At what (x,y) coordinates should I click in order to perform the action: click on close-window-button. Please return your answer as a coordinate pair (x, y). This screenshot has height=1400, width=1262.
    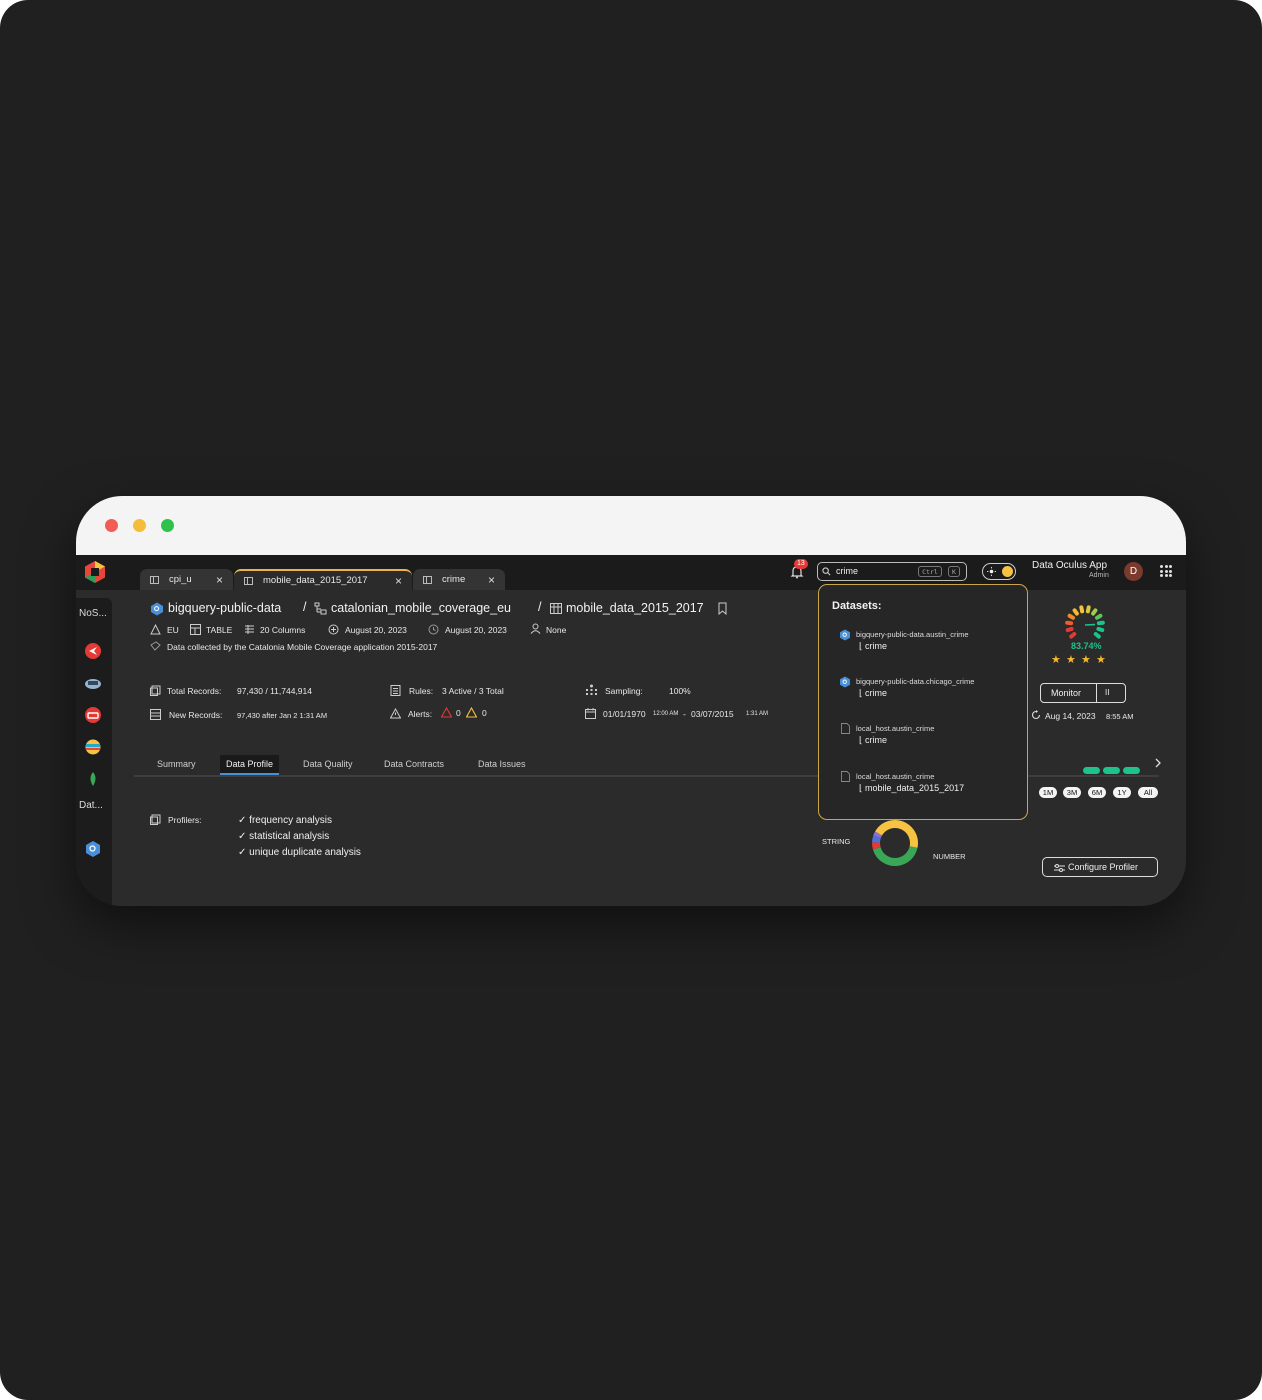
    Looking at the image, I should click on (111, 525).